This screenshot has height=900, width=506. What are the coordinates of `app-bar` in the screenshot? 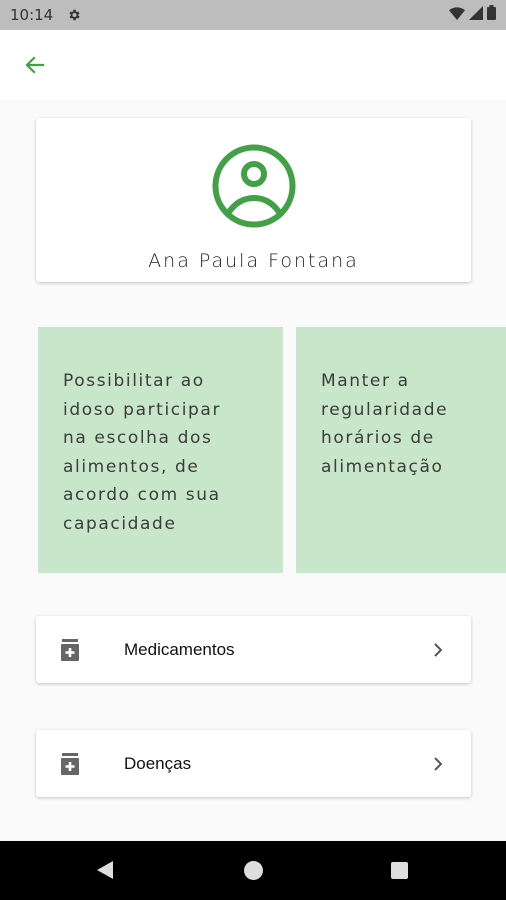 It's located at (253, 65).